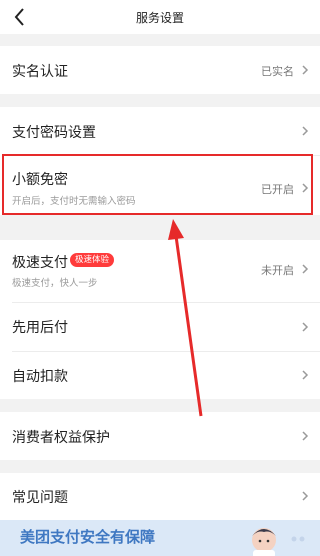 The image size is (320, 556). Describe the element at coordinates (160, 436) in the screenshot. I see `row-consumer-rights: 消费者权益保护` at that location.